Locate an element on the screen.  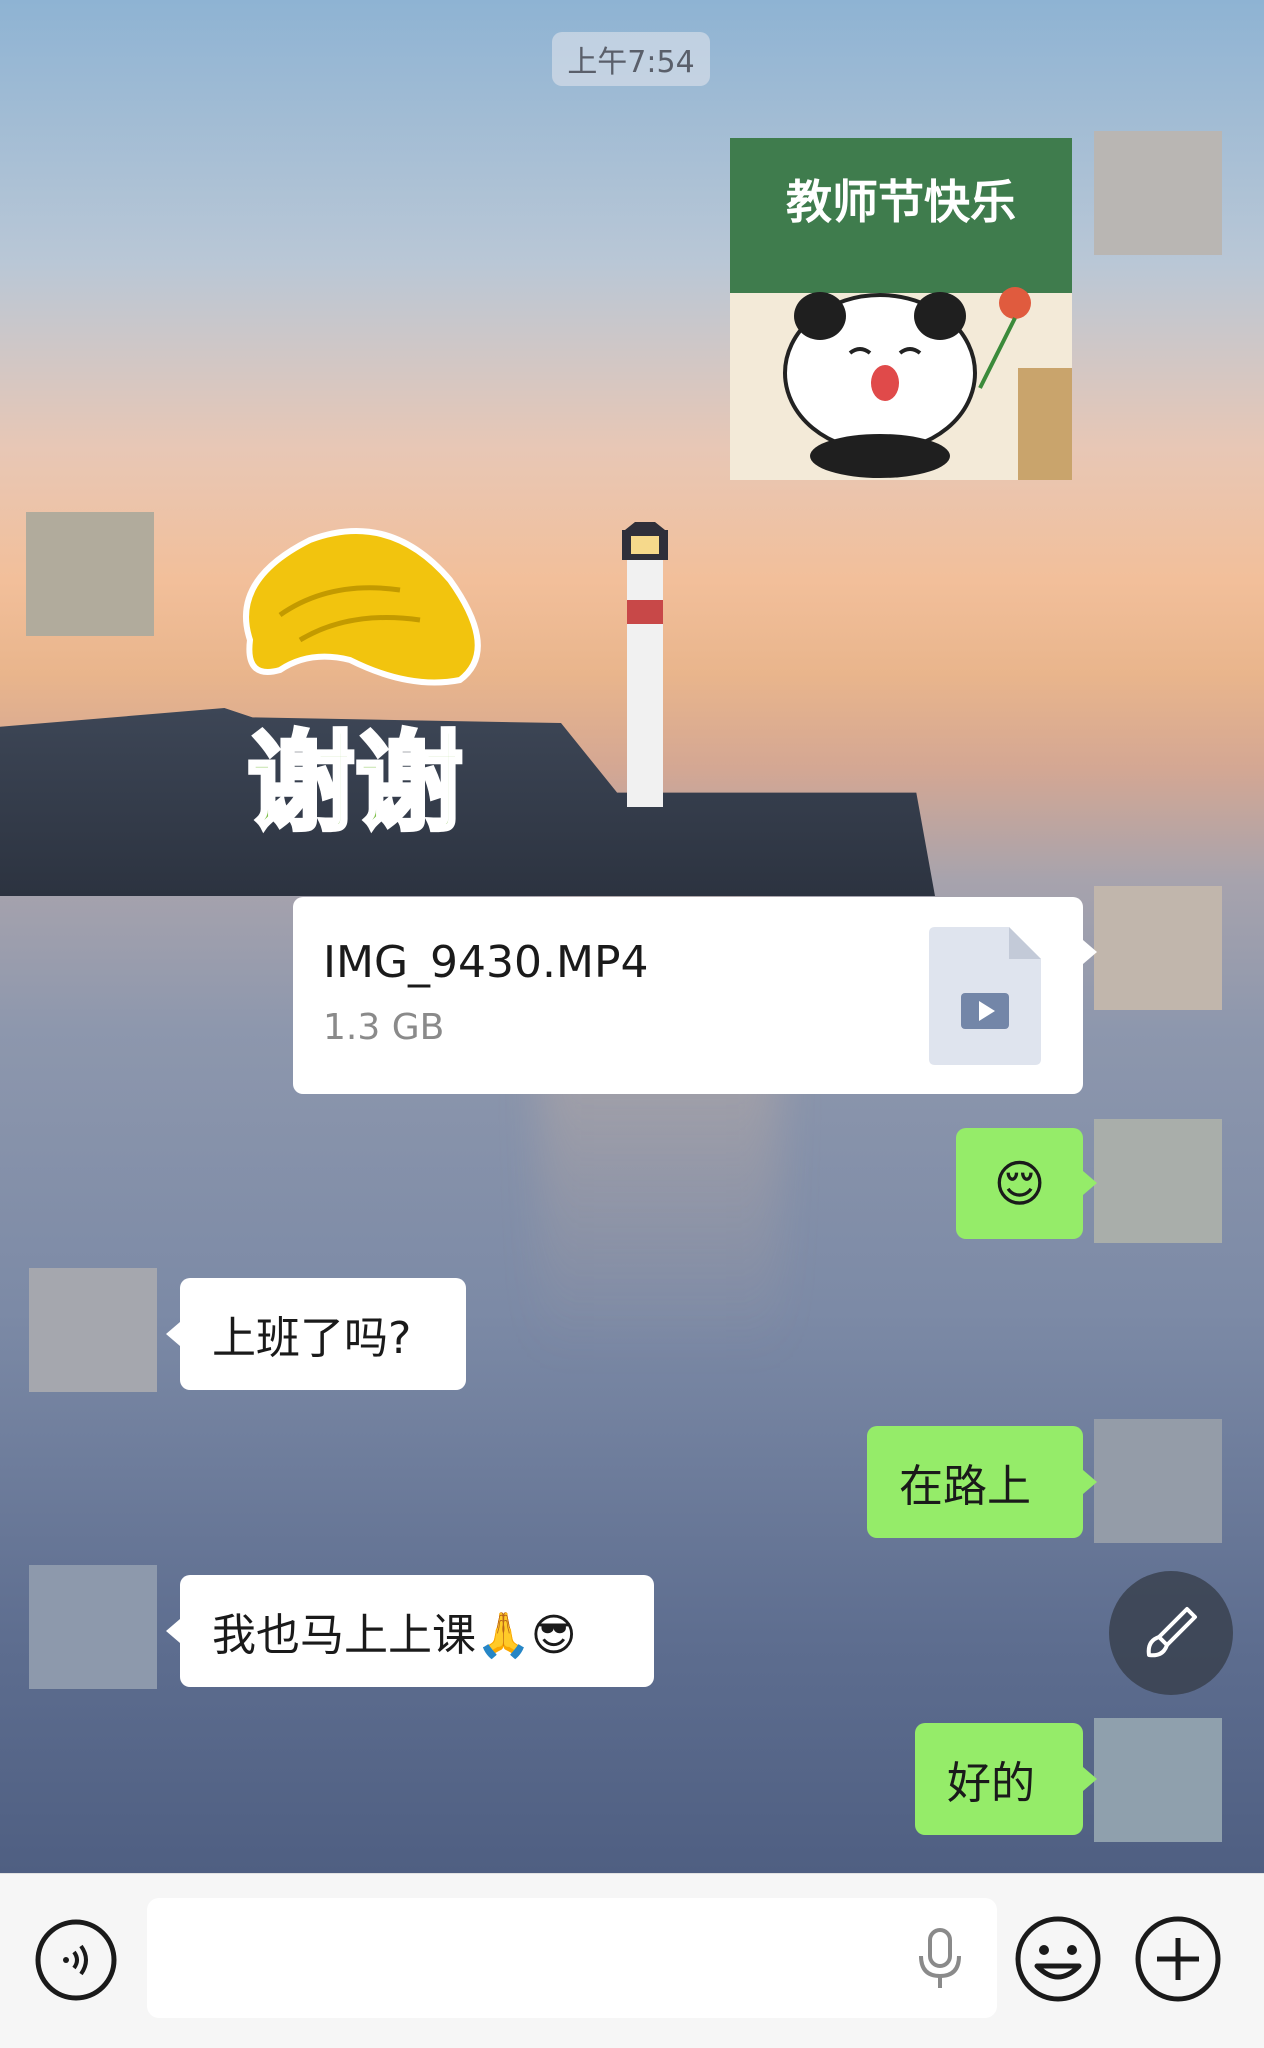
sticker-thanks: 谢谢 is located at coordinates (355, 685).